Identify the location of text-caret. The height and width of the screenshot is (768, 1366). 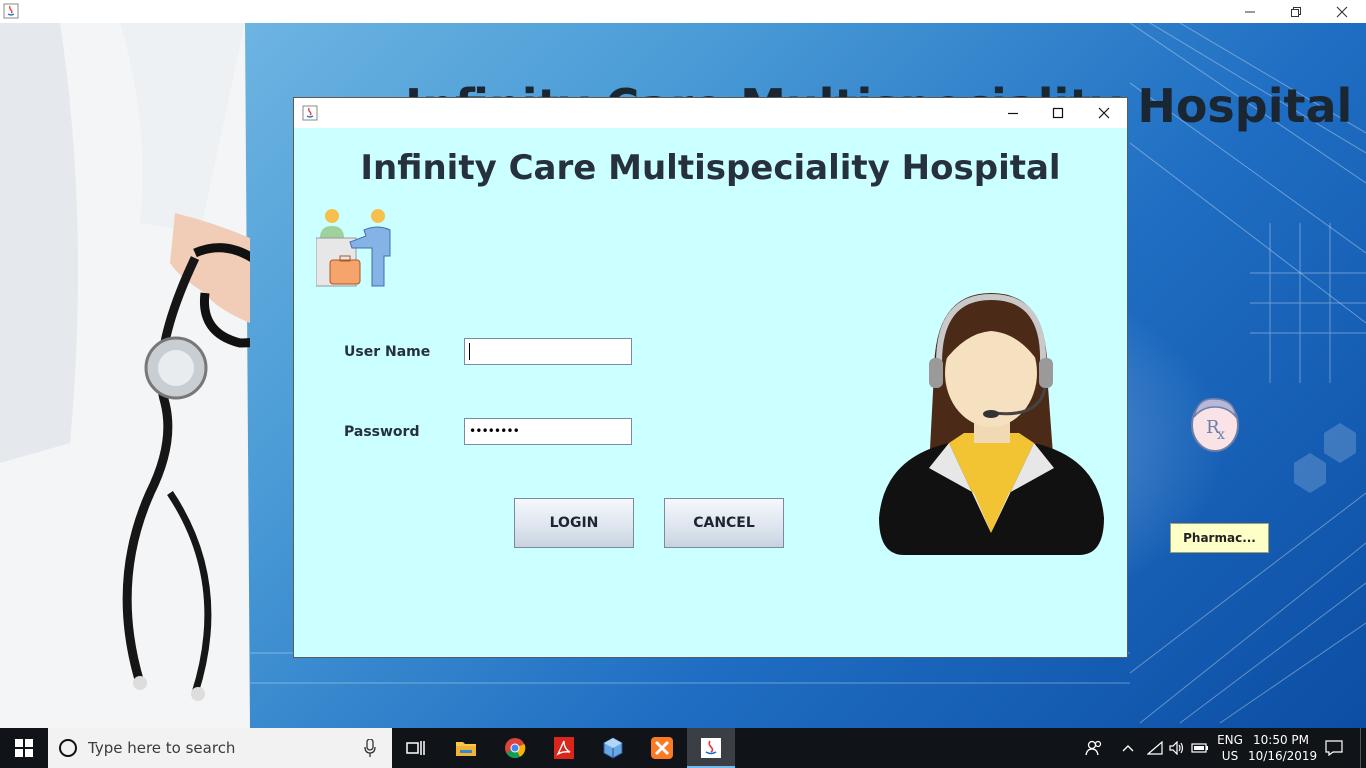
(469, 351).